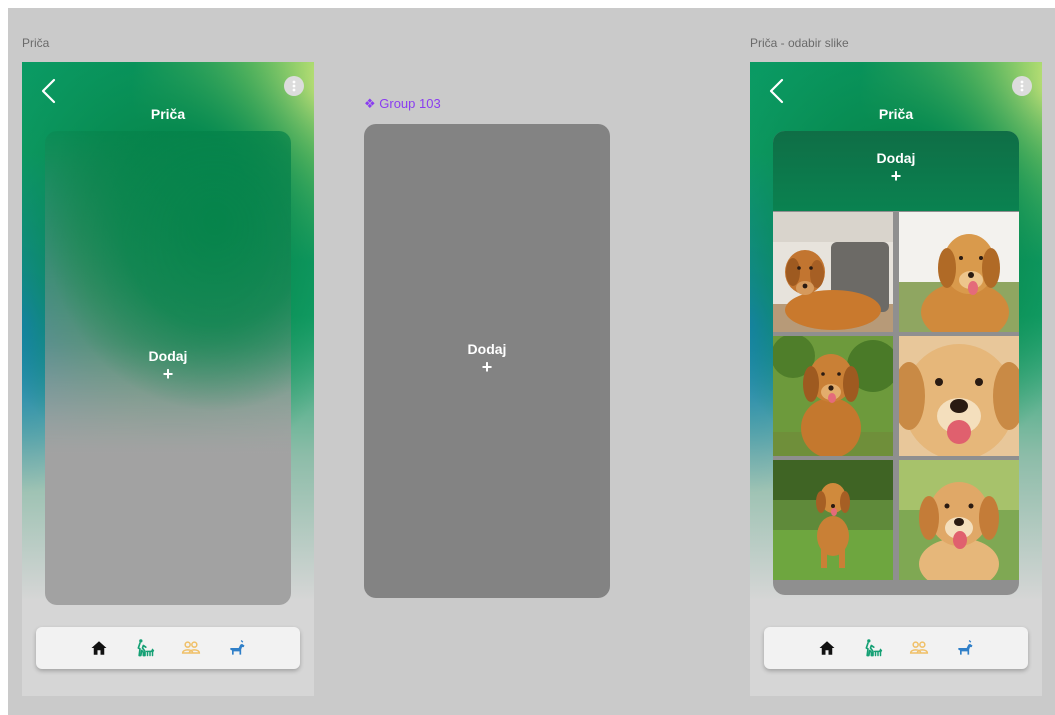 The image size is (1055, 715). I want to click on photo-golden-retriever-field, so click(959, 272).